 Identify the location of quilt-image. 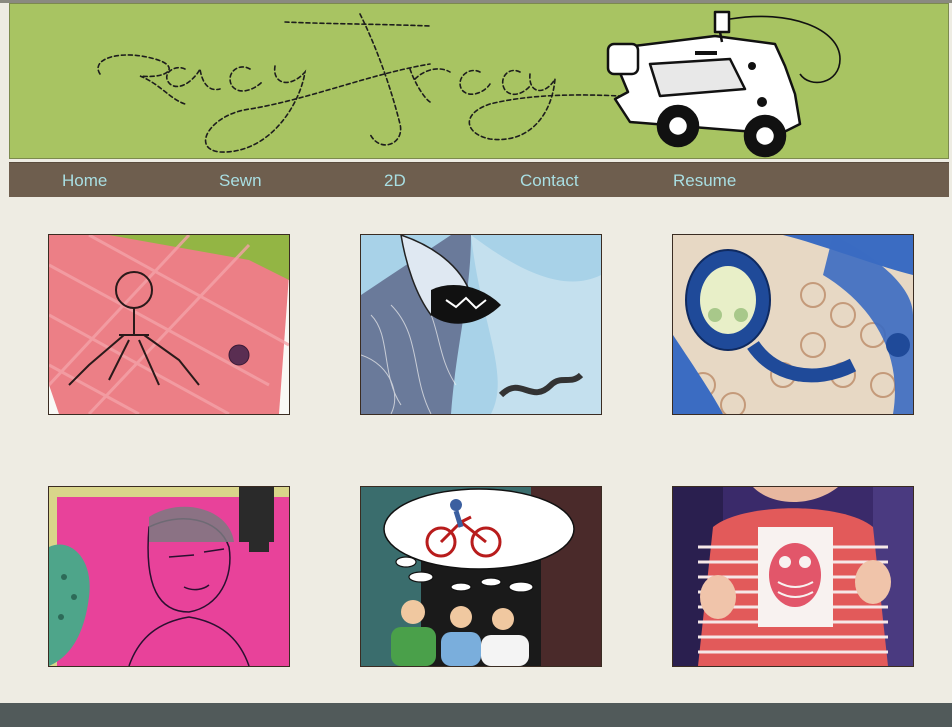
(793, 324).